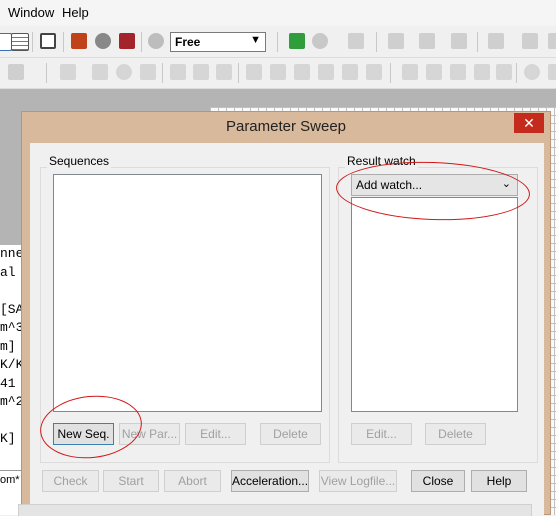 The width and height of the screenshot is (556, 516). I want to click on close-icon: ✕, so click(529, 123).